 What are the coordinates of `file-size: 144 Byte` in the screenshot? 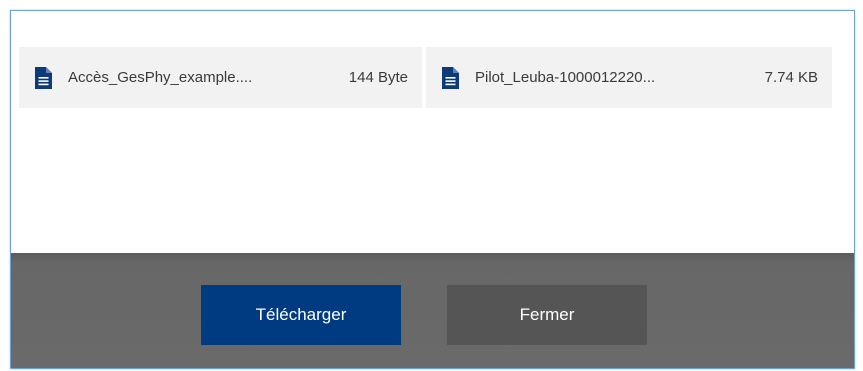 It's located at (378, 77).